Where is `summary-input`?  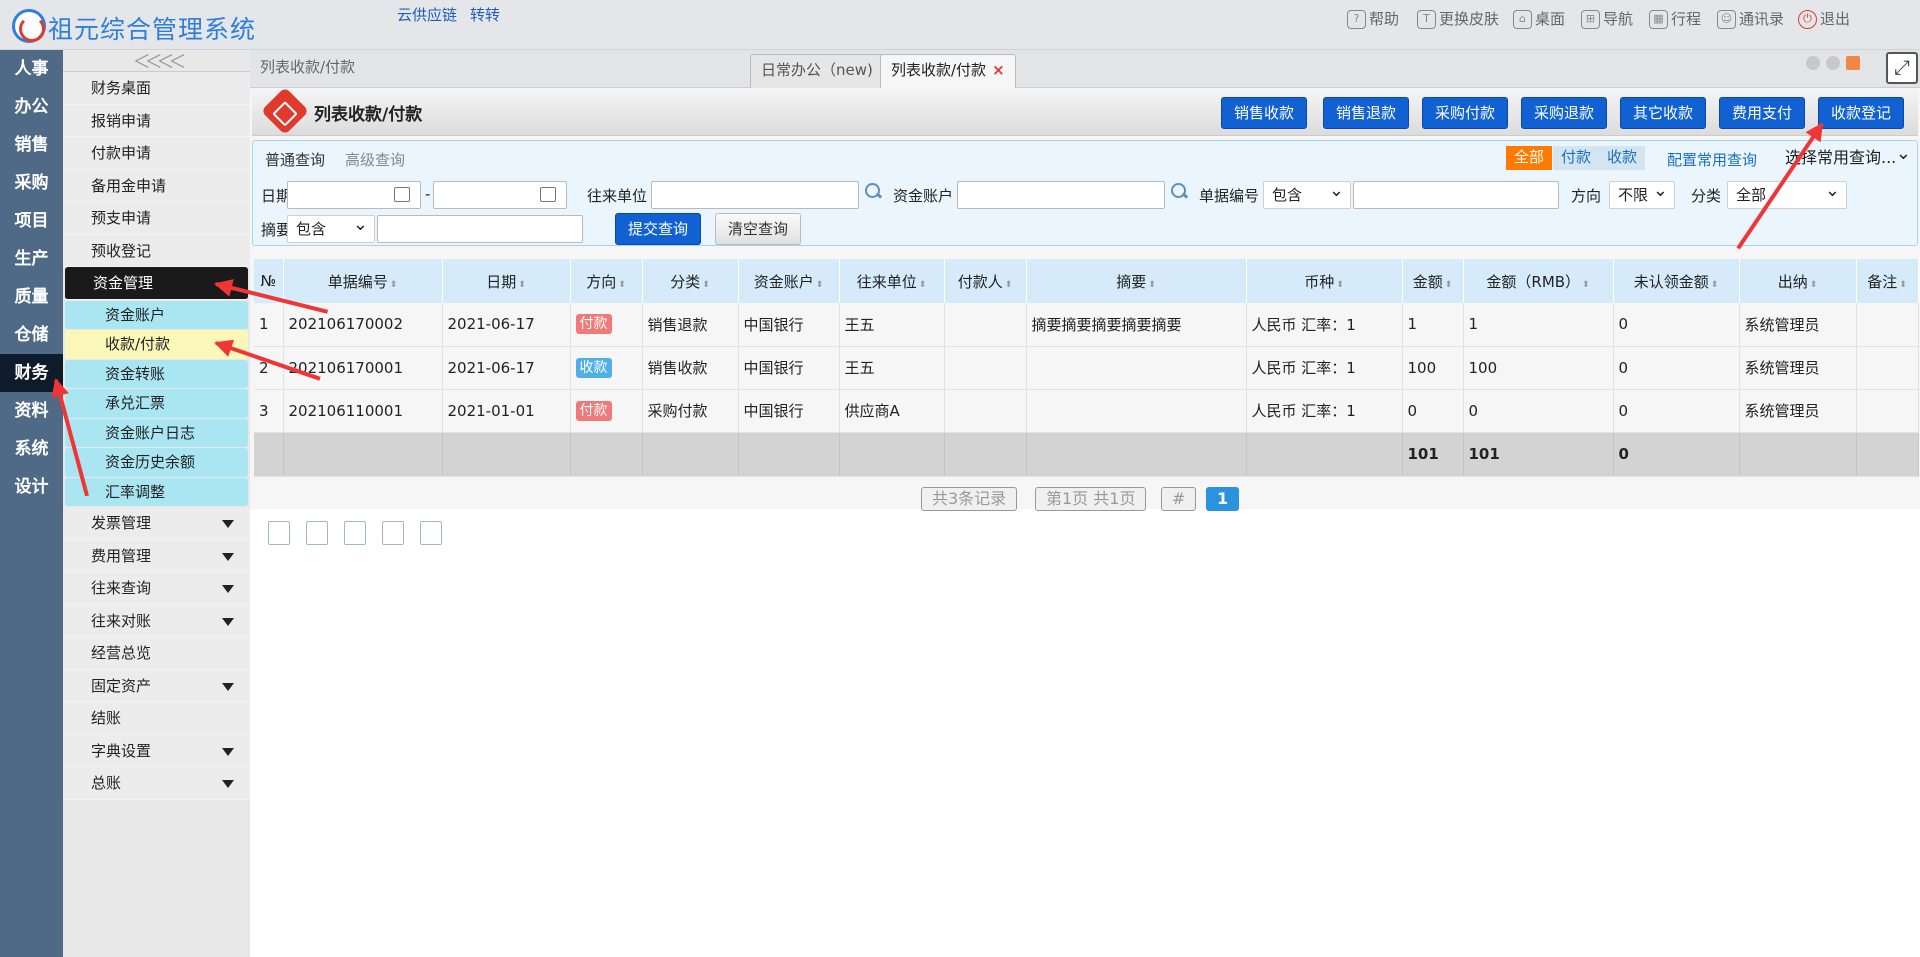
summary-input is located at coordinates (480, 229).